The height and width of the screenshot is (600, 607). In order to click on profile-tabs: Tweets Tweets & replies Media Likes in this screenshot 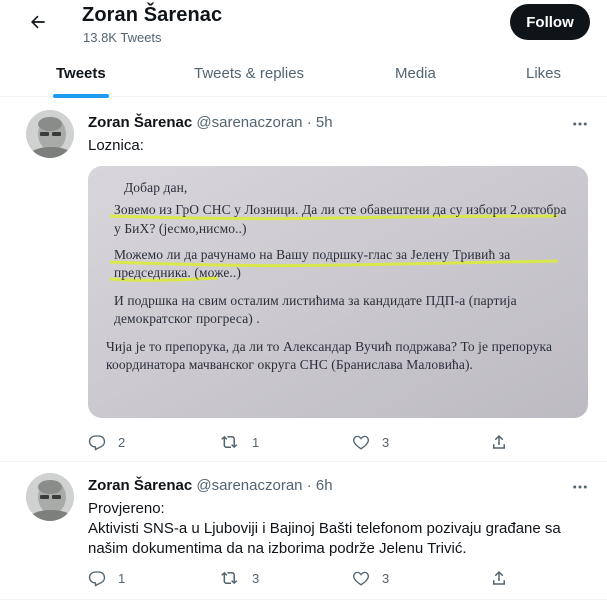, I will do `click(303, 74)`.